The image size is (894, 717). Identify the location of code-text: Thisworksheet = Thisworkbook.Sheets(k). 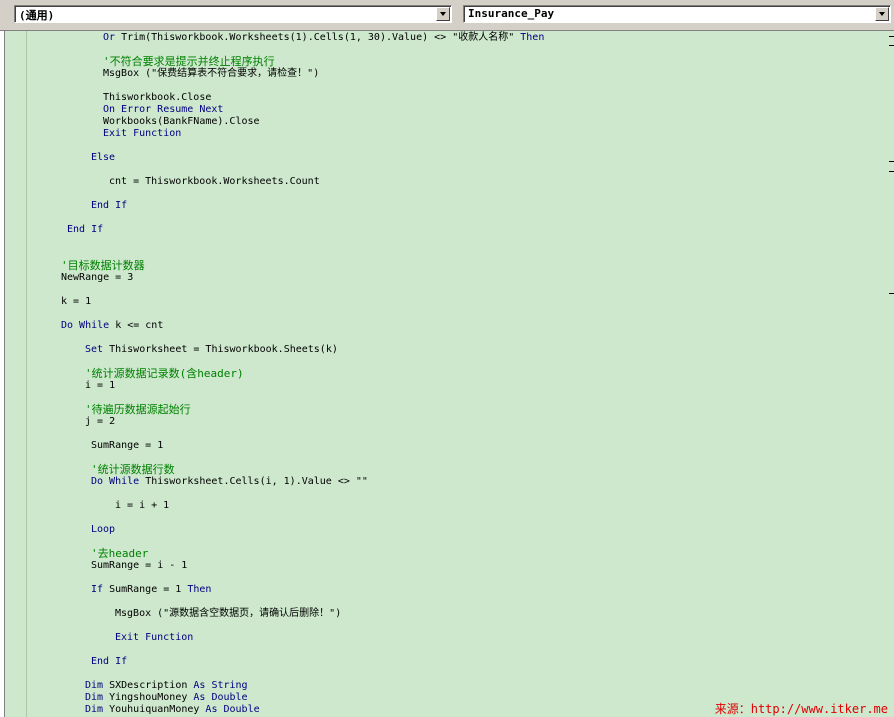
(223, 349).